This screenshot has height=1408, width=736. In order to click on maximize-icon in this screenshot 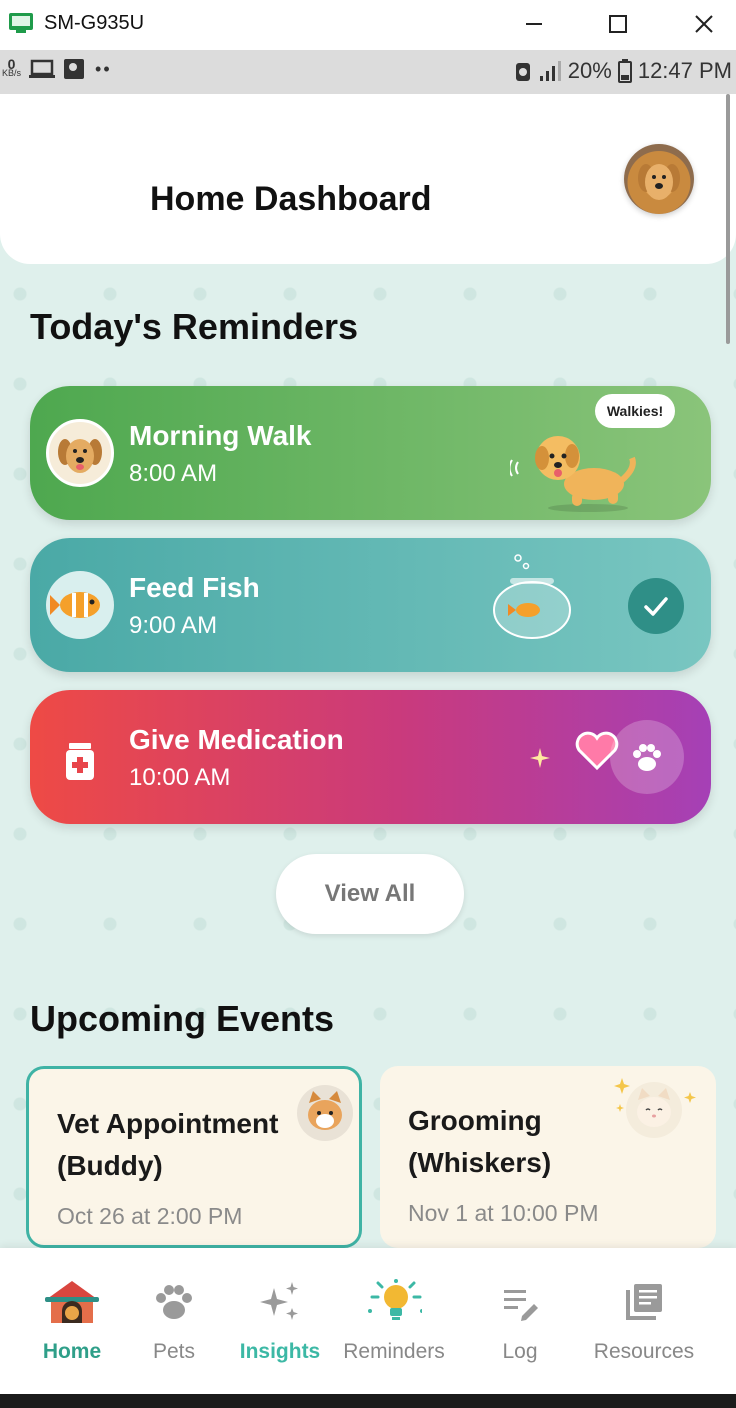, I will do `click(618, 24)`.